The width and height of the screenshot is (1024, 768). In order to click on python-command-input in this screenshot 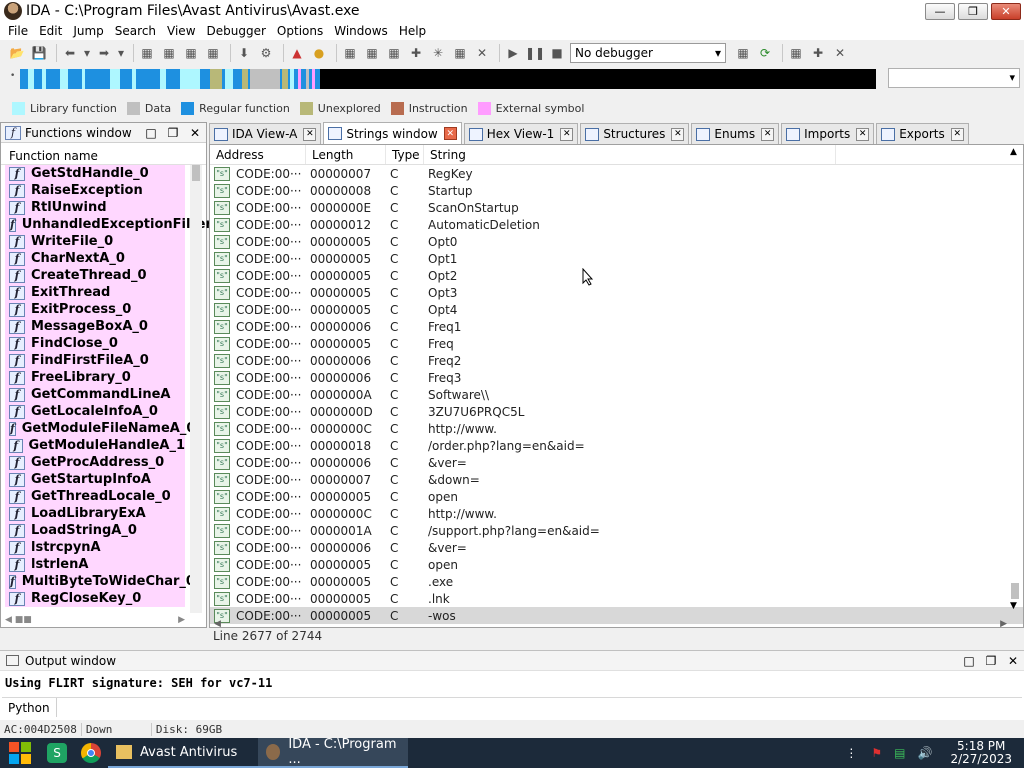, I will do `click(539, 707)`.